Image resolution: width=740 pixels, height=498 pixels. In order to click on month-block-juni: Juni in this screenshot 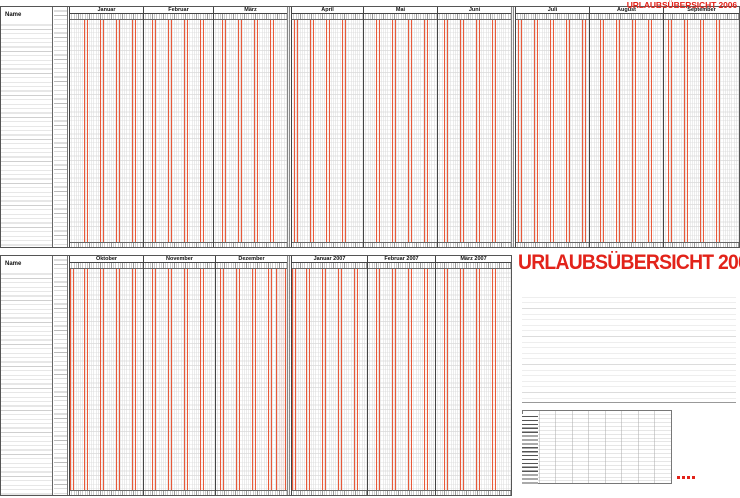, I will do `click(474, 127)`.